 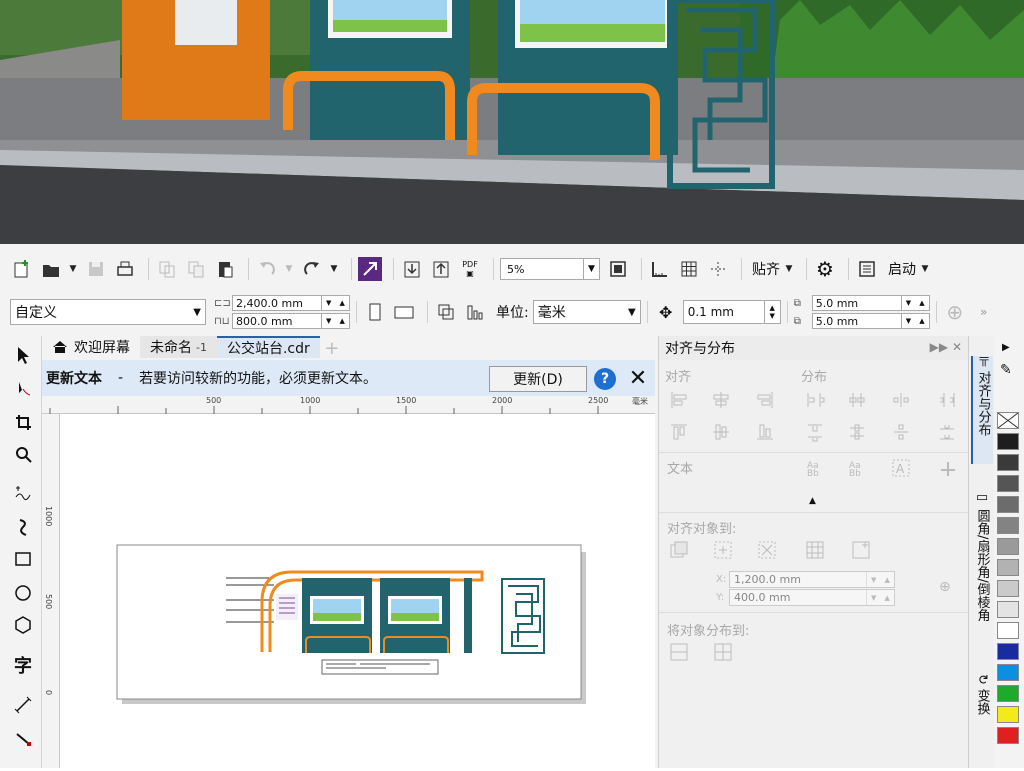 What do you see at coordinates (618, 269) in the screenshot?
I see `full-screen-icon` at bounding box center [618, 269].